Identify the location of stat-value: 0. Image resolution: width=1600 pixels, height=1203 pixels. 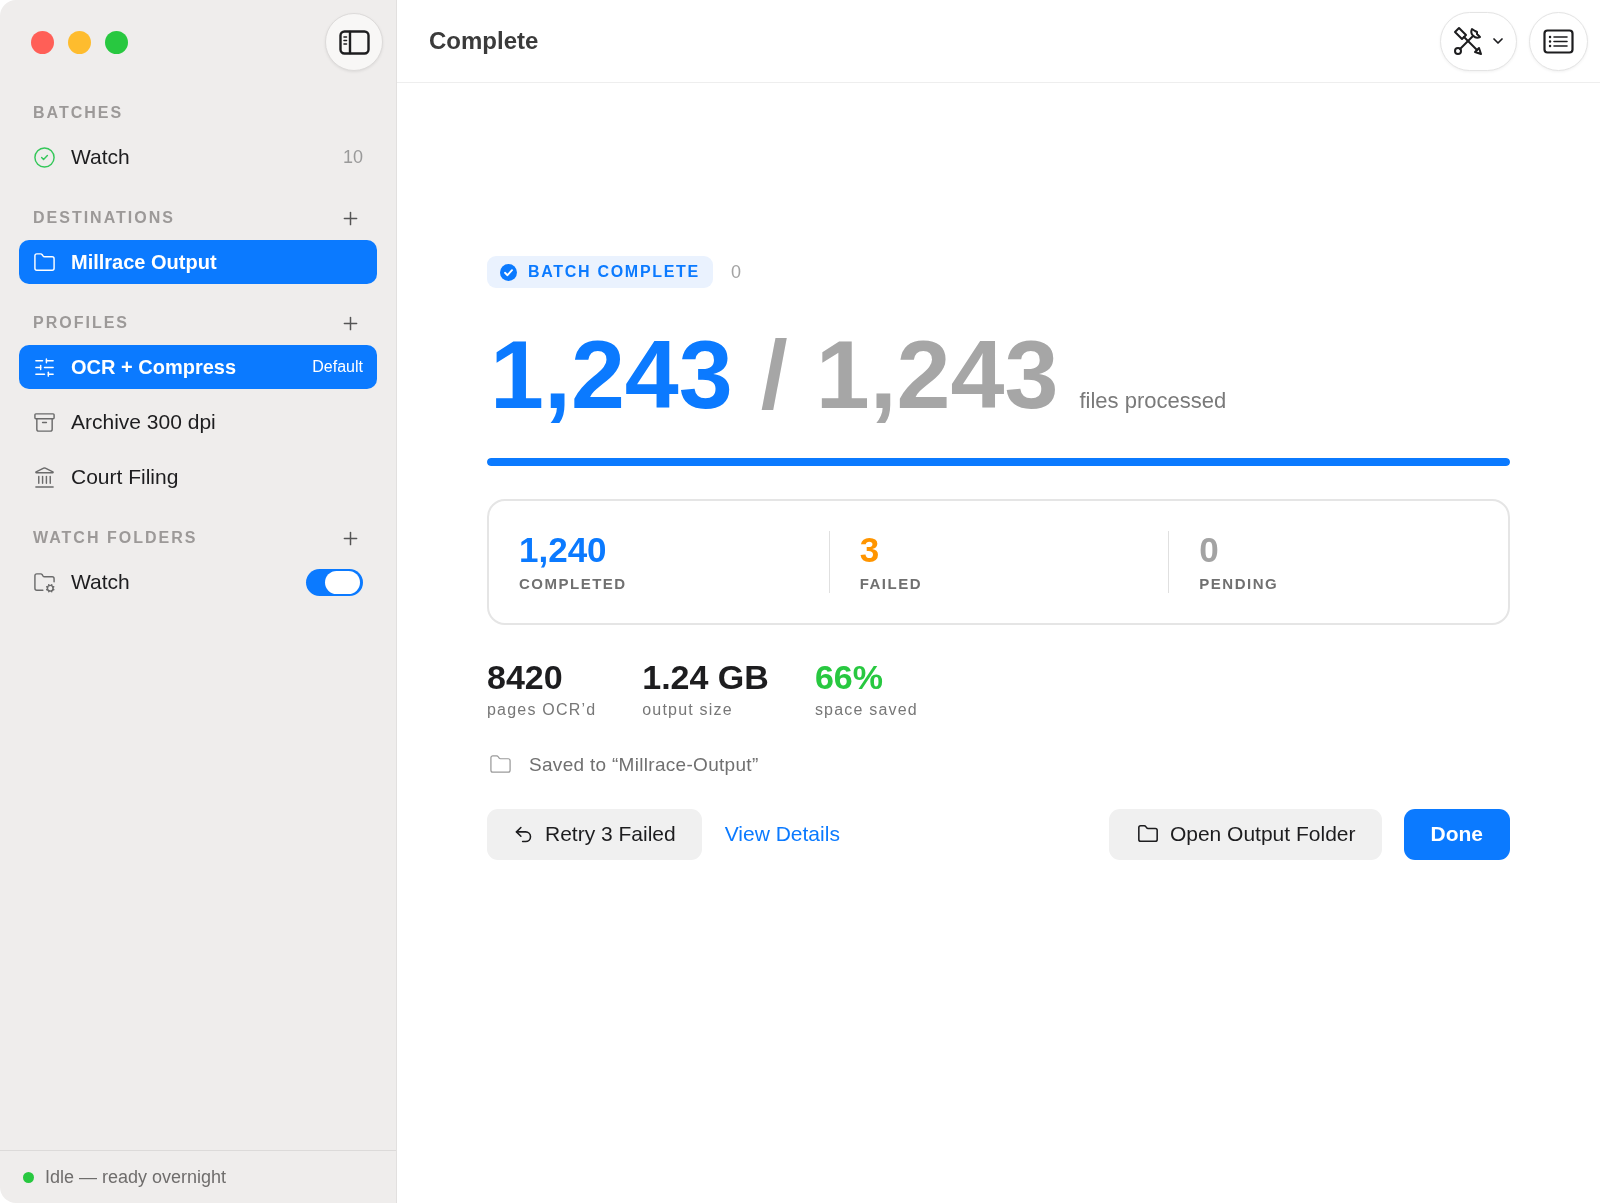
(1209, 550).